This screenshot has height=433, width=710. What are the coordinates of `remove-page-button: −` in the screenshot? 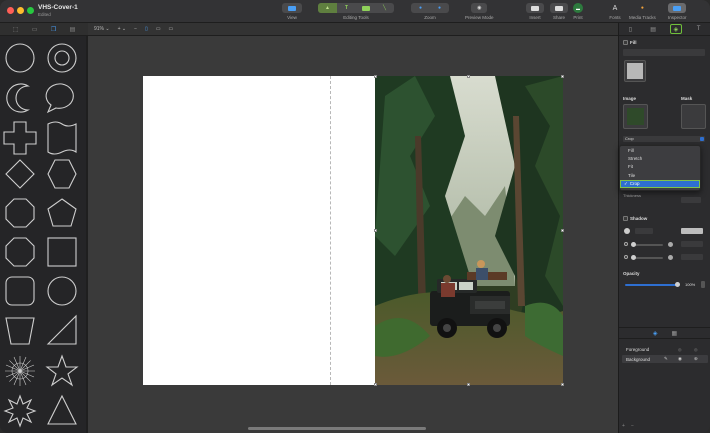 It's located at (135, 29).